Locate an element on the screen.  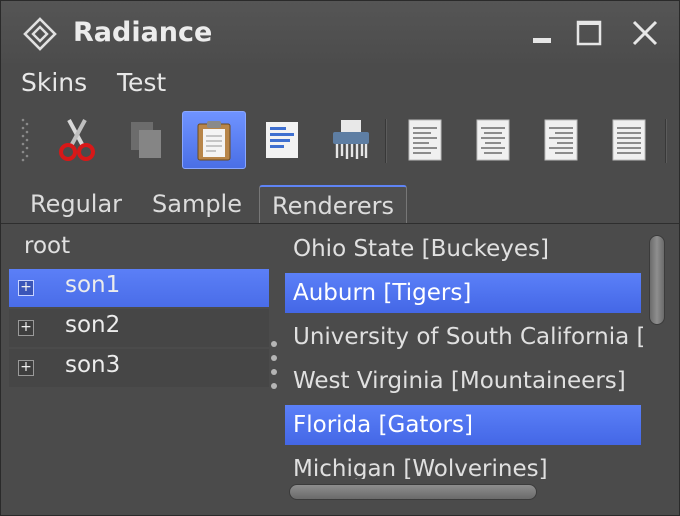
maximize-icon is located at coordinates (589, 33).